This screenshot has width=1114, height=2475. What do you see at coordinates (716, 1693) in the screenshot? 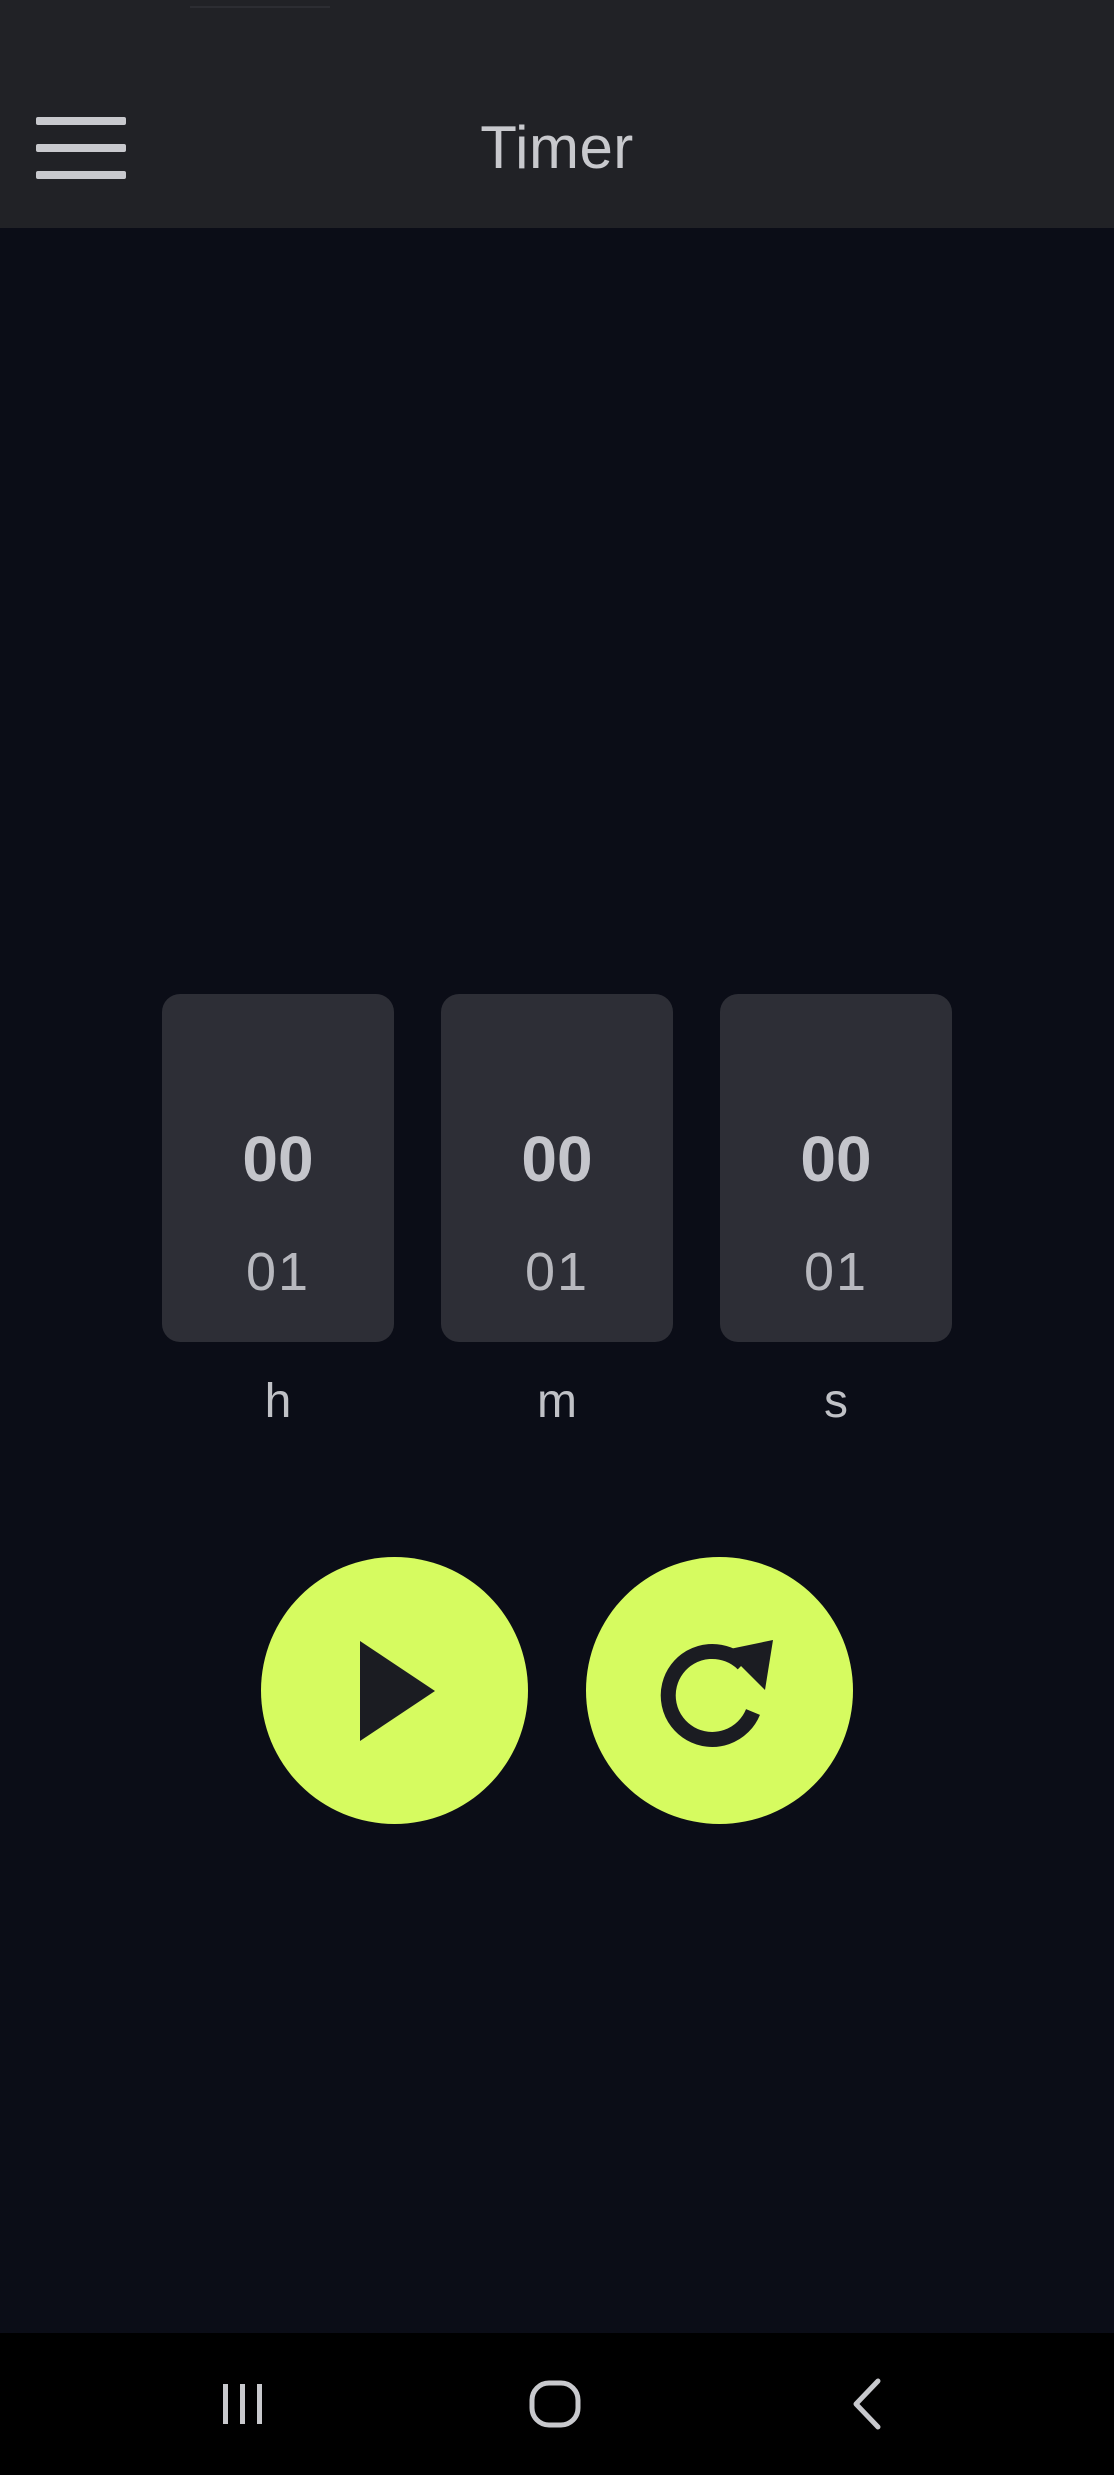
I see `reset-icon` at bounding box center [716, 1693].